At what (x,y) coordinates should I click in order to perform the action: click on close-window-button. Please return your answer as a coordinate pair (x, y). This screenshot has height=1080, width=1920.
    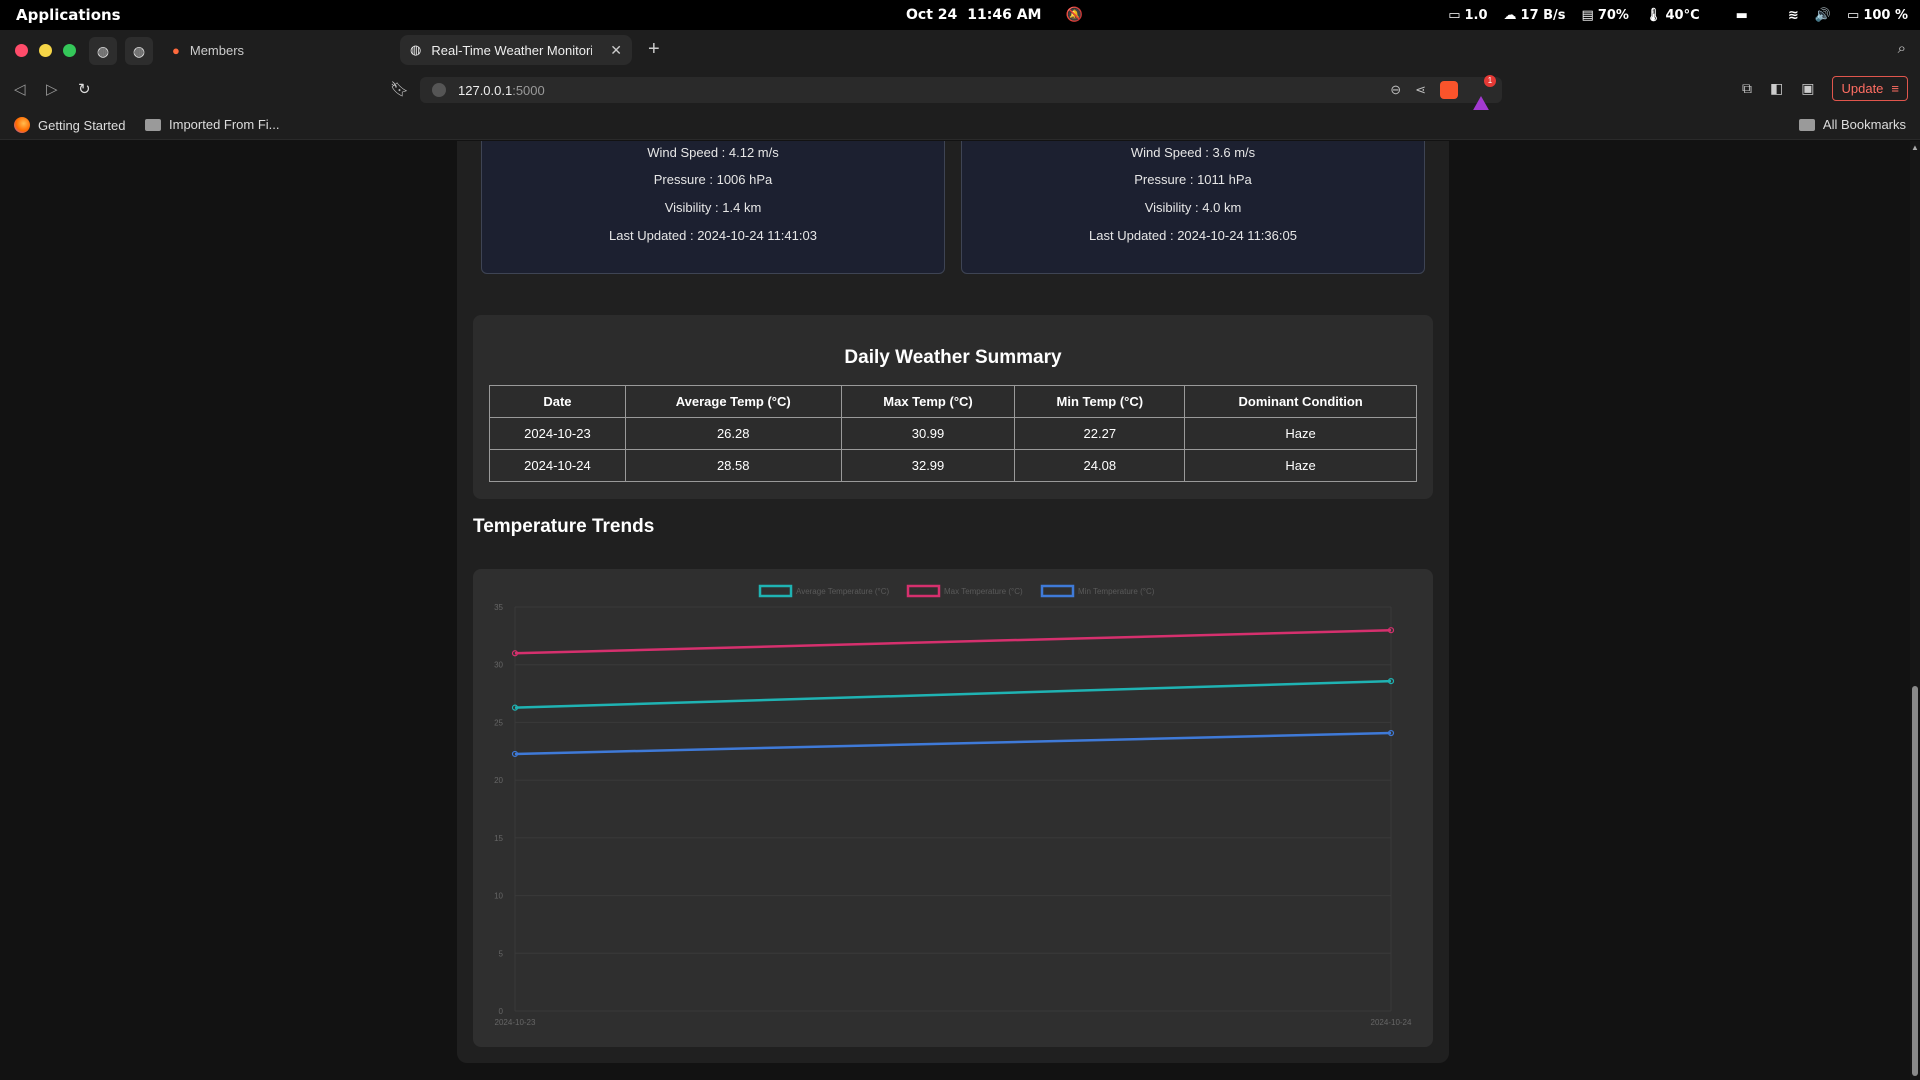
    Looking at the image, I should click on (21, 50).